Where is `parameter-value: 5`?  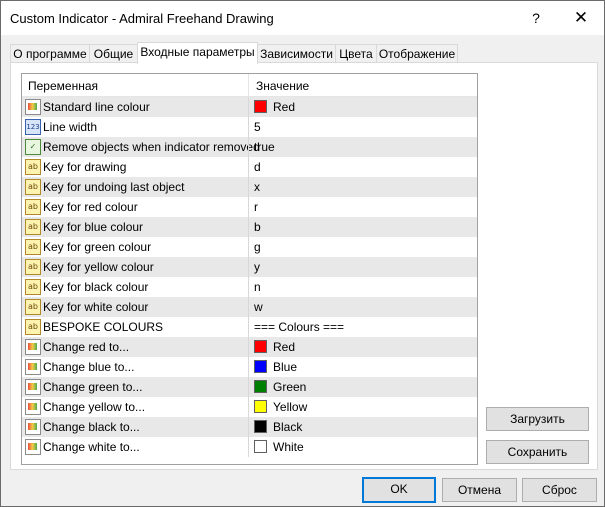
parameter-value: 5 is located at coordinates (257, 127).